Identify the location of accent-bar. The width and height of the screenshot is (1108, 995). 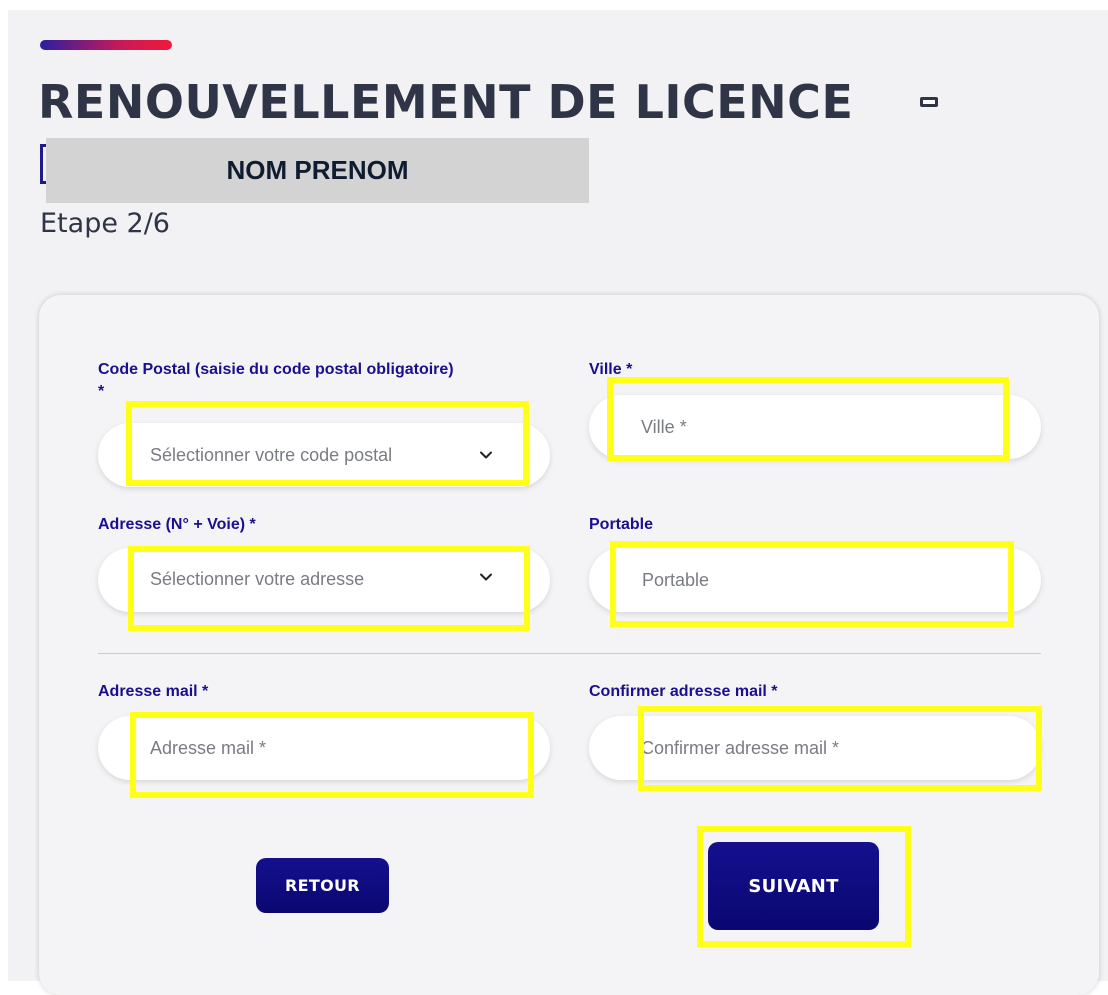
(106, 45).